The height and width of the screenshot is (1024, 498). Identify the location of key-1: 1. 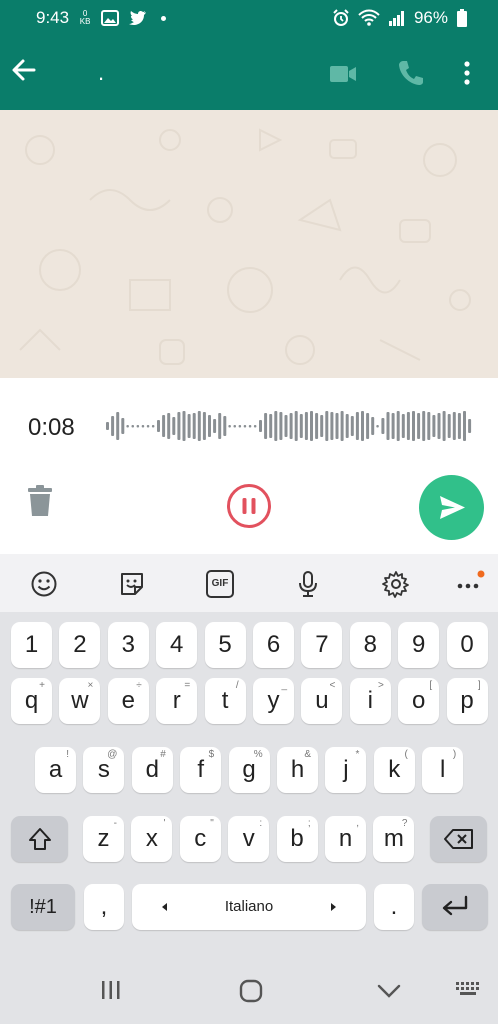
(31, 645).